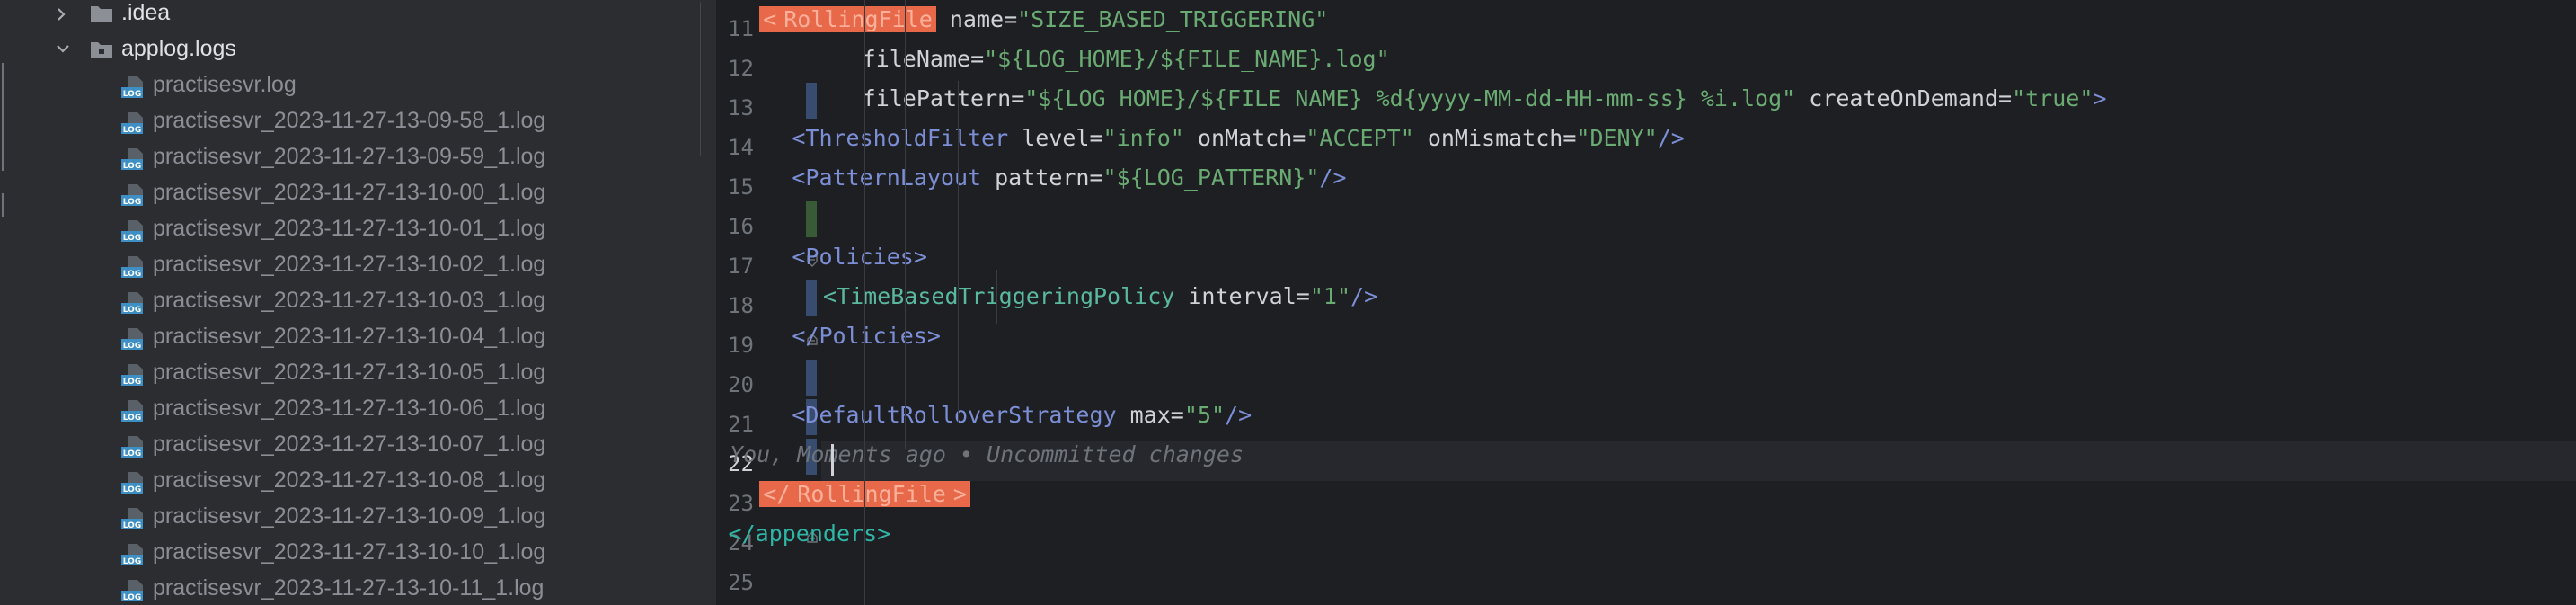 This screenshot has height=605, width=2576. I want to click on code-line: </appenders>, so click(810, 534).